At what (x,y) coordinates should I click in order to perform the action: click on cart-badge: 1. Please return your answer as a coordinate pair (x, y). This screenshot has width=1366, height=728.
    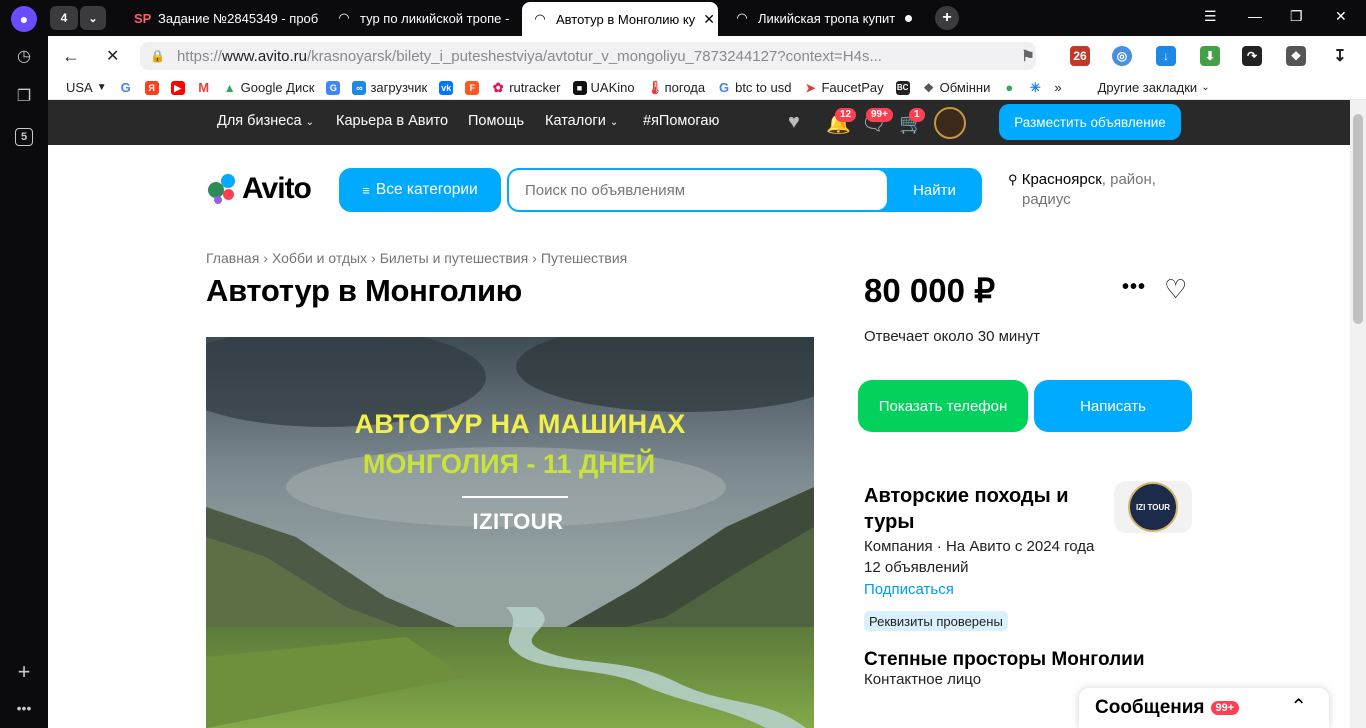
    Looking at the image, I should click on (917, 115).